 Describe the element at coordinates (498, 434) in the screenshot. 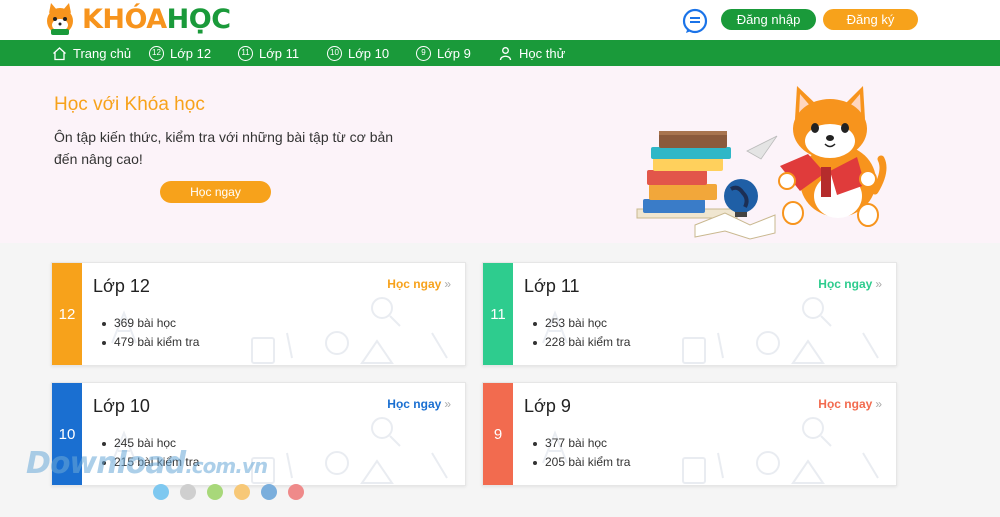

I see `grade-strip: 9` at that location.